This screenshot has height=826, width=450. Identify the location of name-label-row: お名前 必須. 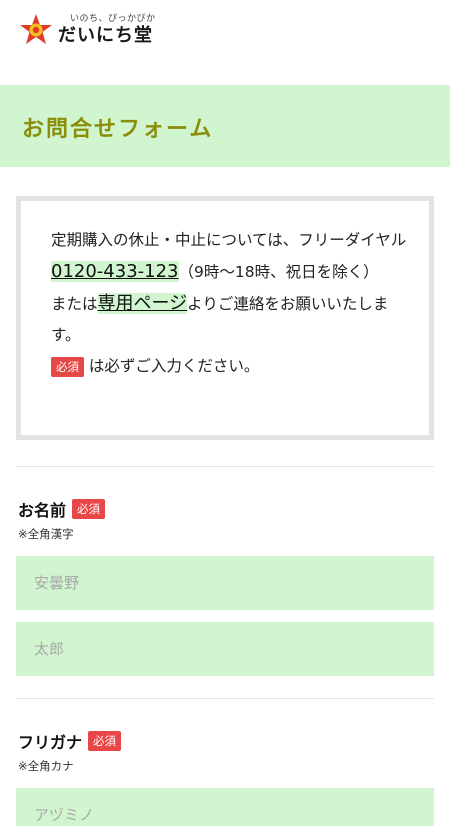
(62, 509).